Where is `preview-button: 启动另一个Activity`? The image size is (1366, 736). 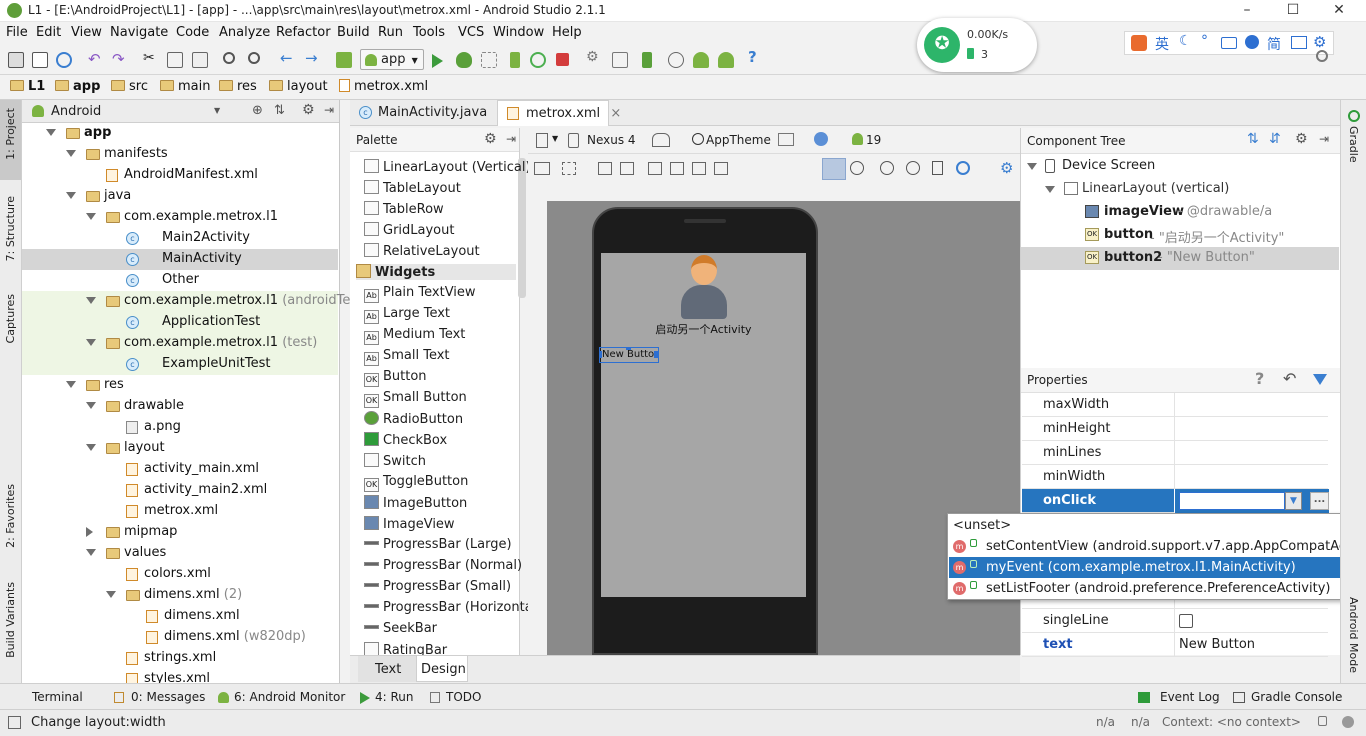 preview-button: 启动另一个Activity is located at coordinates (703, 329).